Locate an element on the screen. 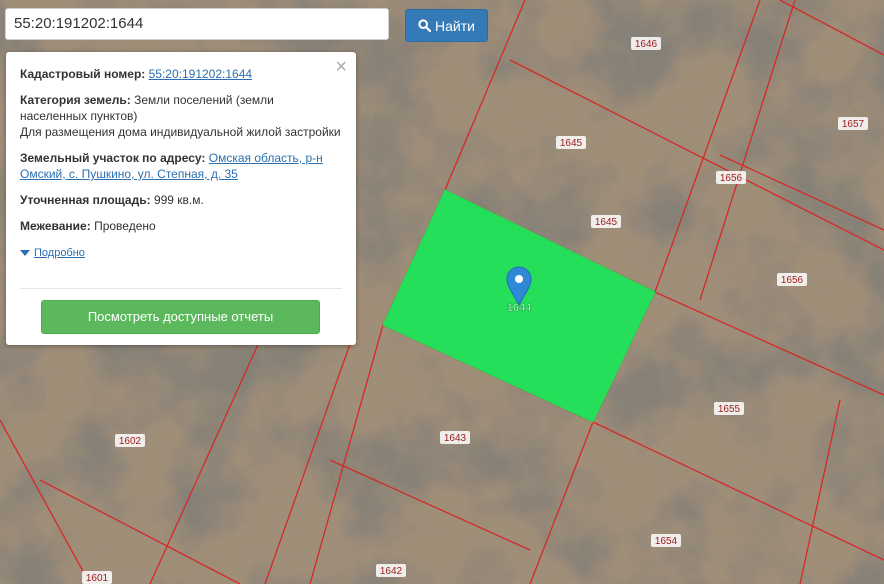 The width and height of the screenshot is (884, 584). svg-text: 1654 is located at coordinates (666, 541).